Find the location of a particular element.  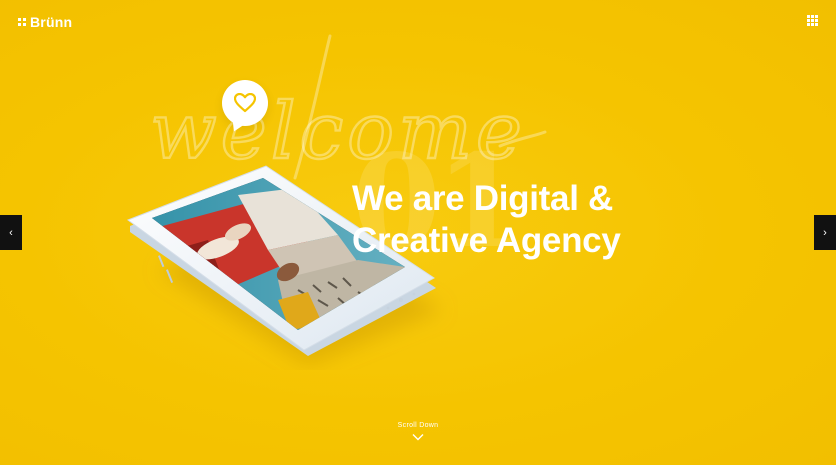

chevron-down-icon is located at coordinates (418, 437).